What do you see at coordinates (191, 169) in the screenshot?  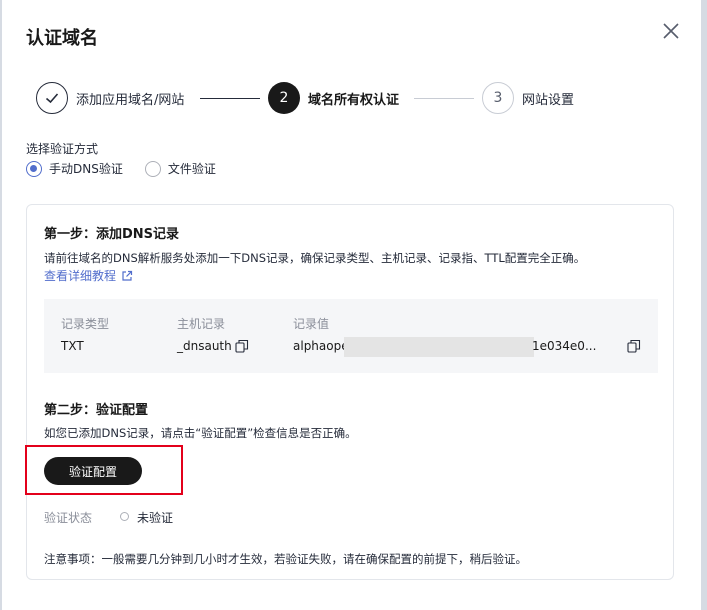 I see `radio-label: 文件验证` at bounding box center [191, 169].